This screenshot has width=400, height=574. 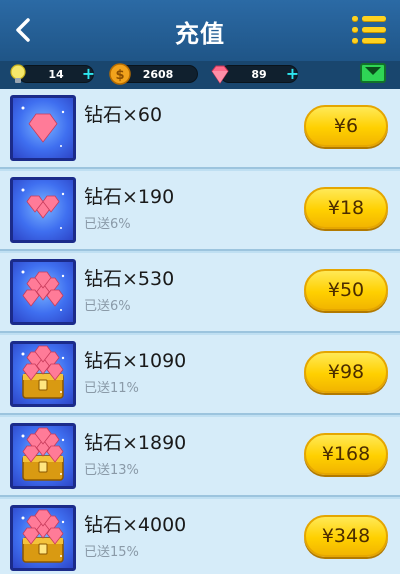 I want to click on add-diamond-button: +, so click(x=292, y=74).